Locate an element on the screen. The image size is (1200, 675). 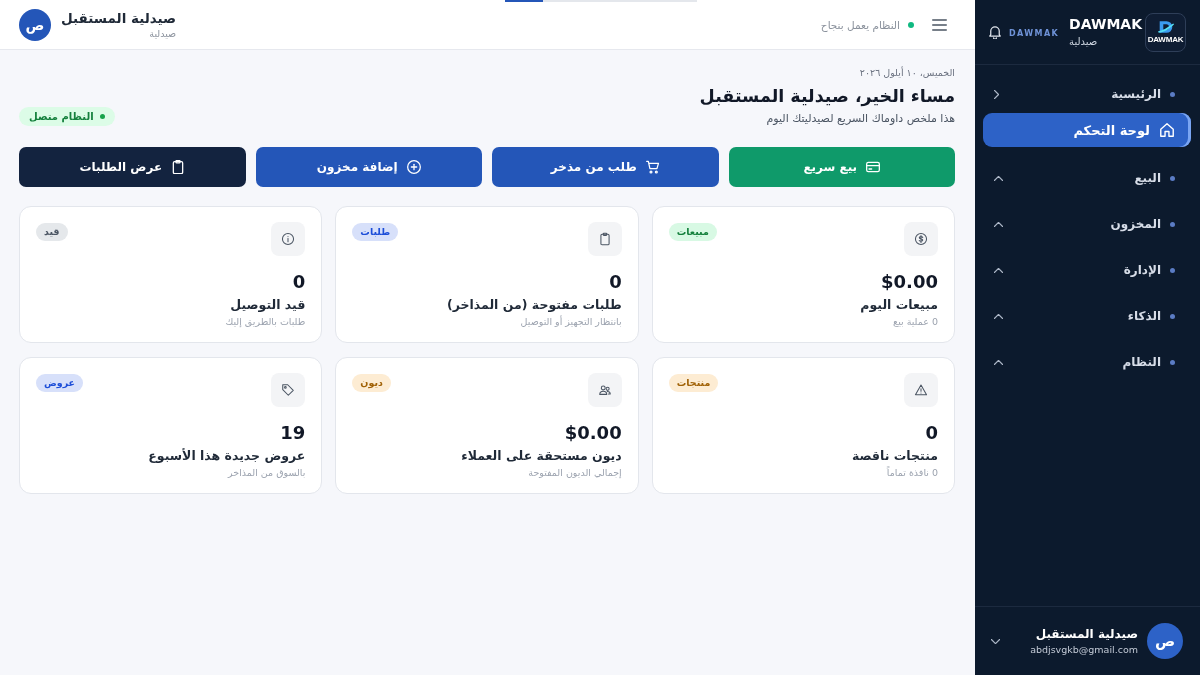
pharmacy-type: صيدلية is located at coordinates (163, 33).